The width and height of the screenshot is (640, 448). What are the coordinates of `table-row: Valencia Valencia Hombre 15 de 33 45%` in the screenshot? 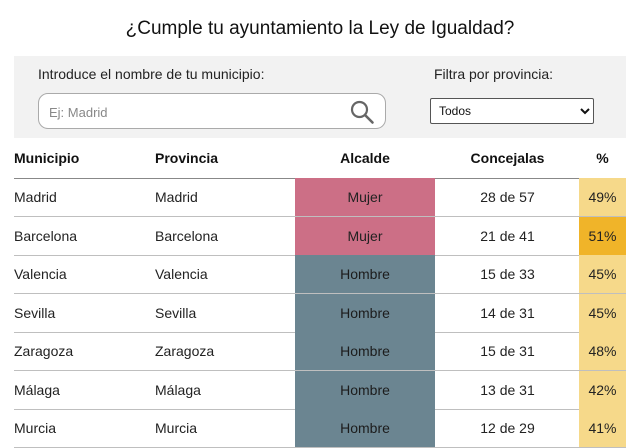 It's located at (320, 274).